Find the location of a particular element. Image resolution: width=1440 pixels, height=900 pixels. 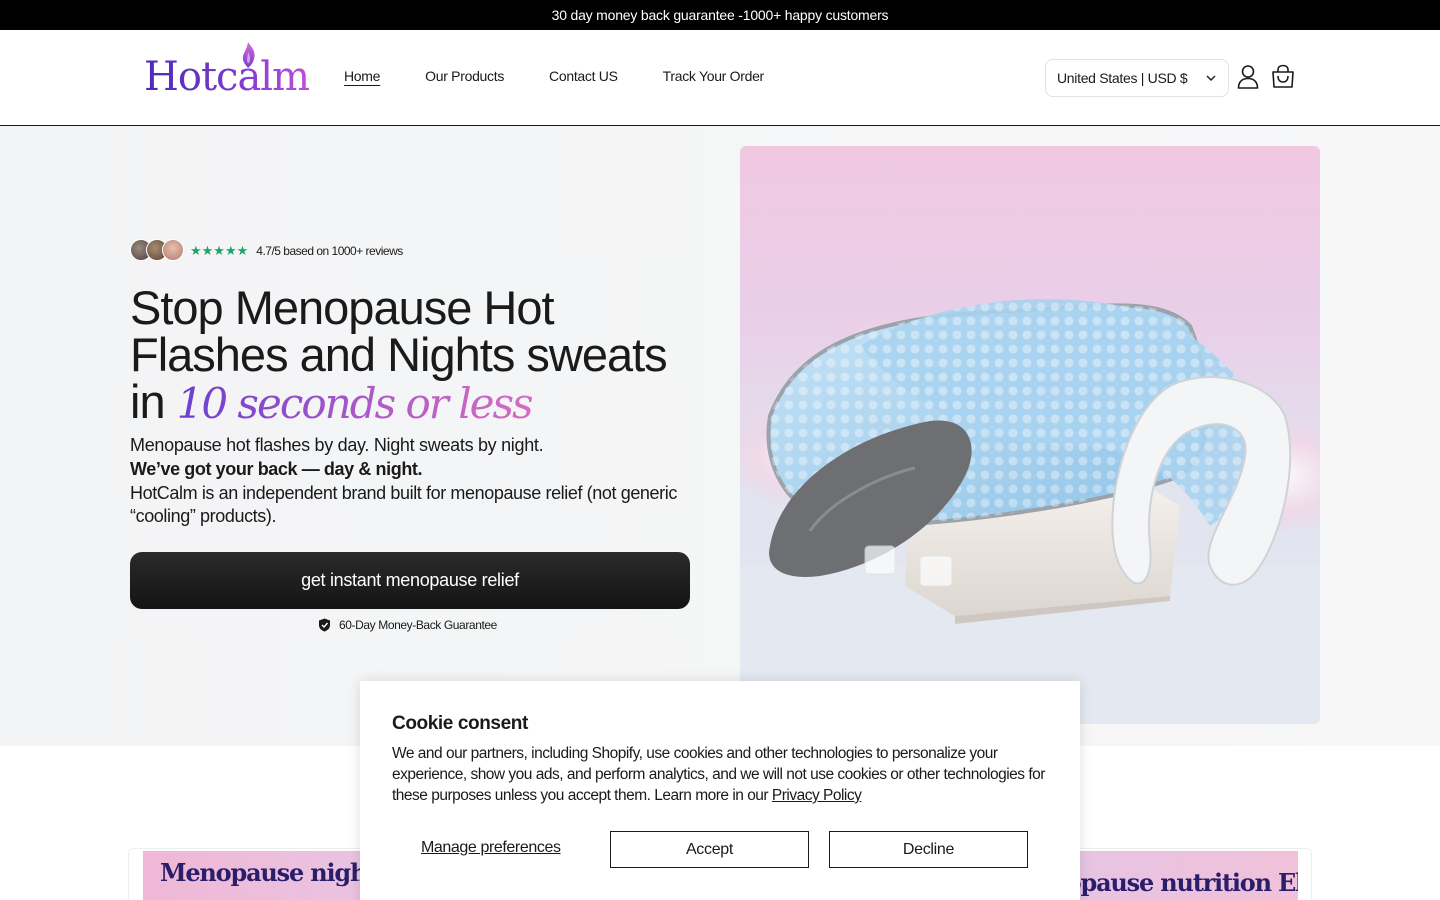

guarantee-note: 60-Day Money-Back Guarantee is located at coordinates (407, 625).